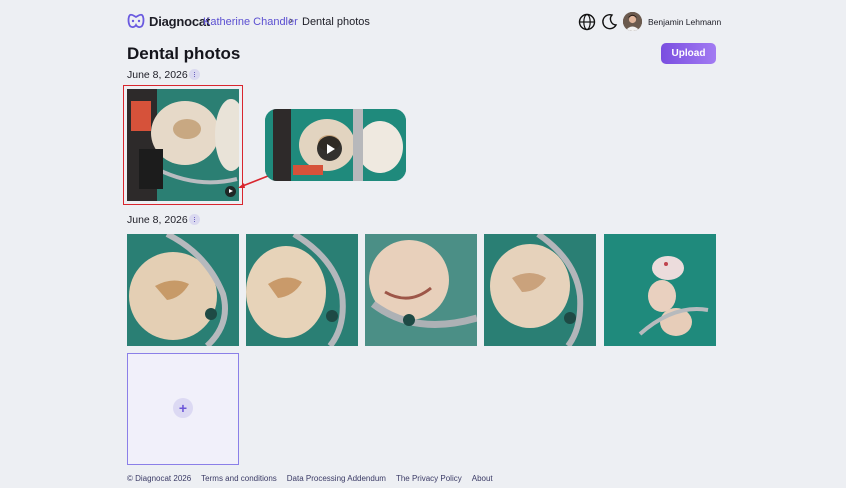 The image size is (846, 488). What do you see at coordinates (632, 21) in the screenshot?
I see `avatar` at bounding box center [632, 21].